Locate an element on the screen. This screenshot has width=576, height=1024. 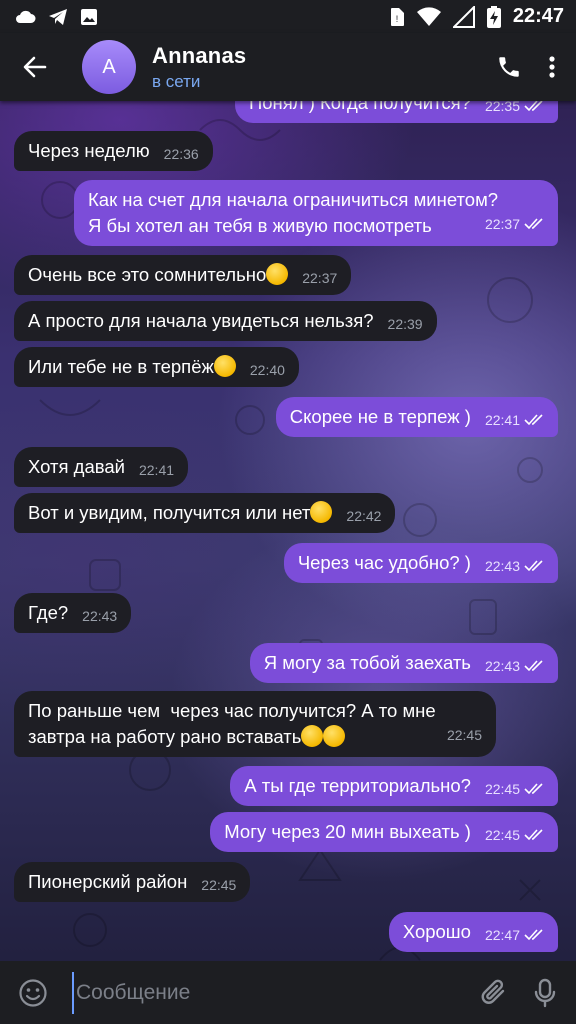
message-bubble-incoming: Очень все это сомнительно 22:37 is located at coordinates (183, 275).